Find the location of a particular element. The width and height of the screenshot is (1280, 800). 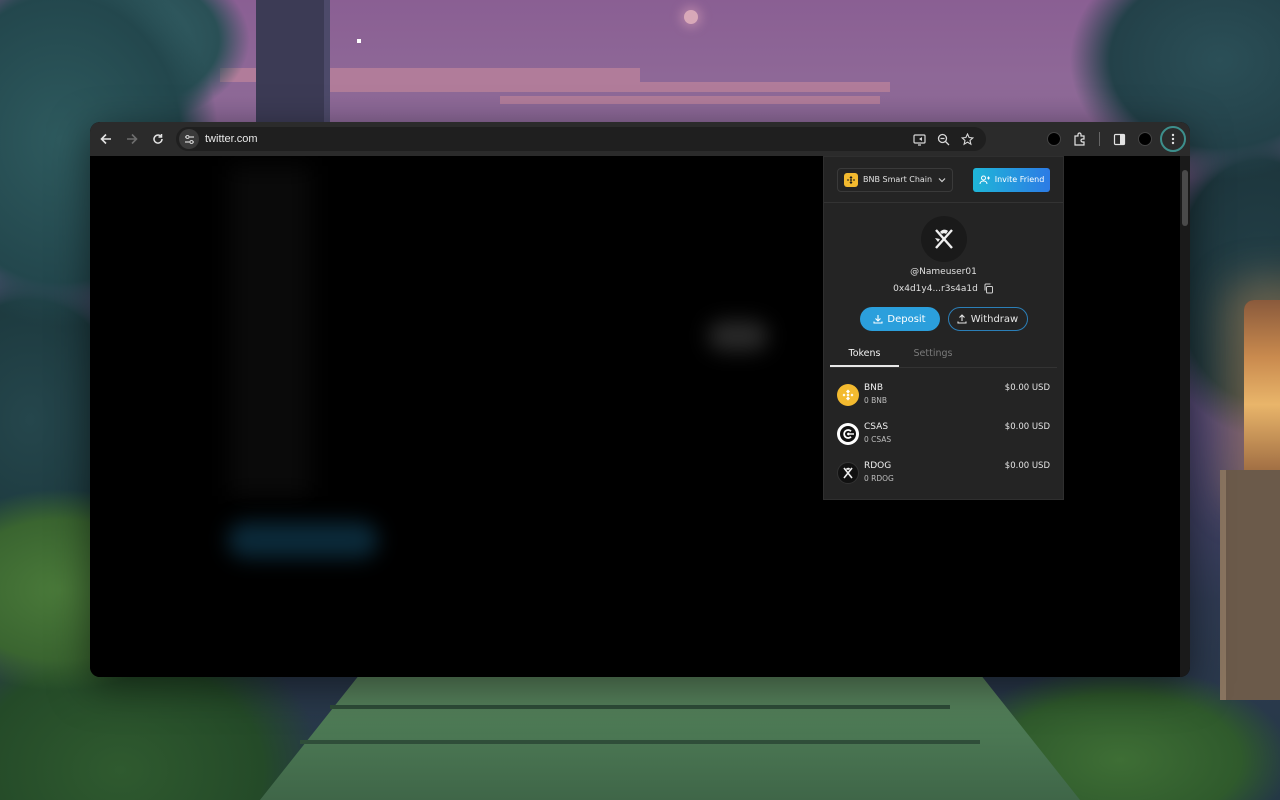

star-icon is located at coordinates (967, 138).